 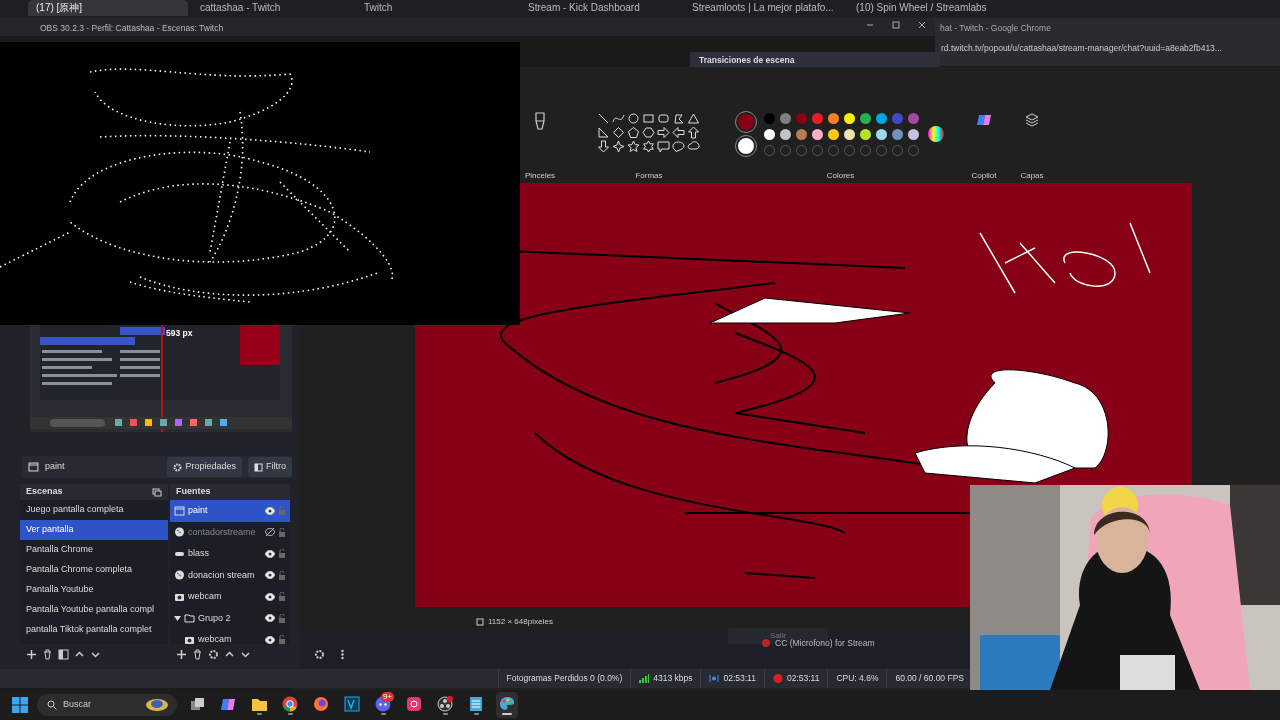 I want to click on frame-rate: 60.00 / 60.00 FPS, so click(x=929, y=678).